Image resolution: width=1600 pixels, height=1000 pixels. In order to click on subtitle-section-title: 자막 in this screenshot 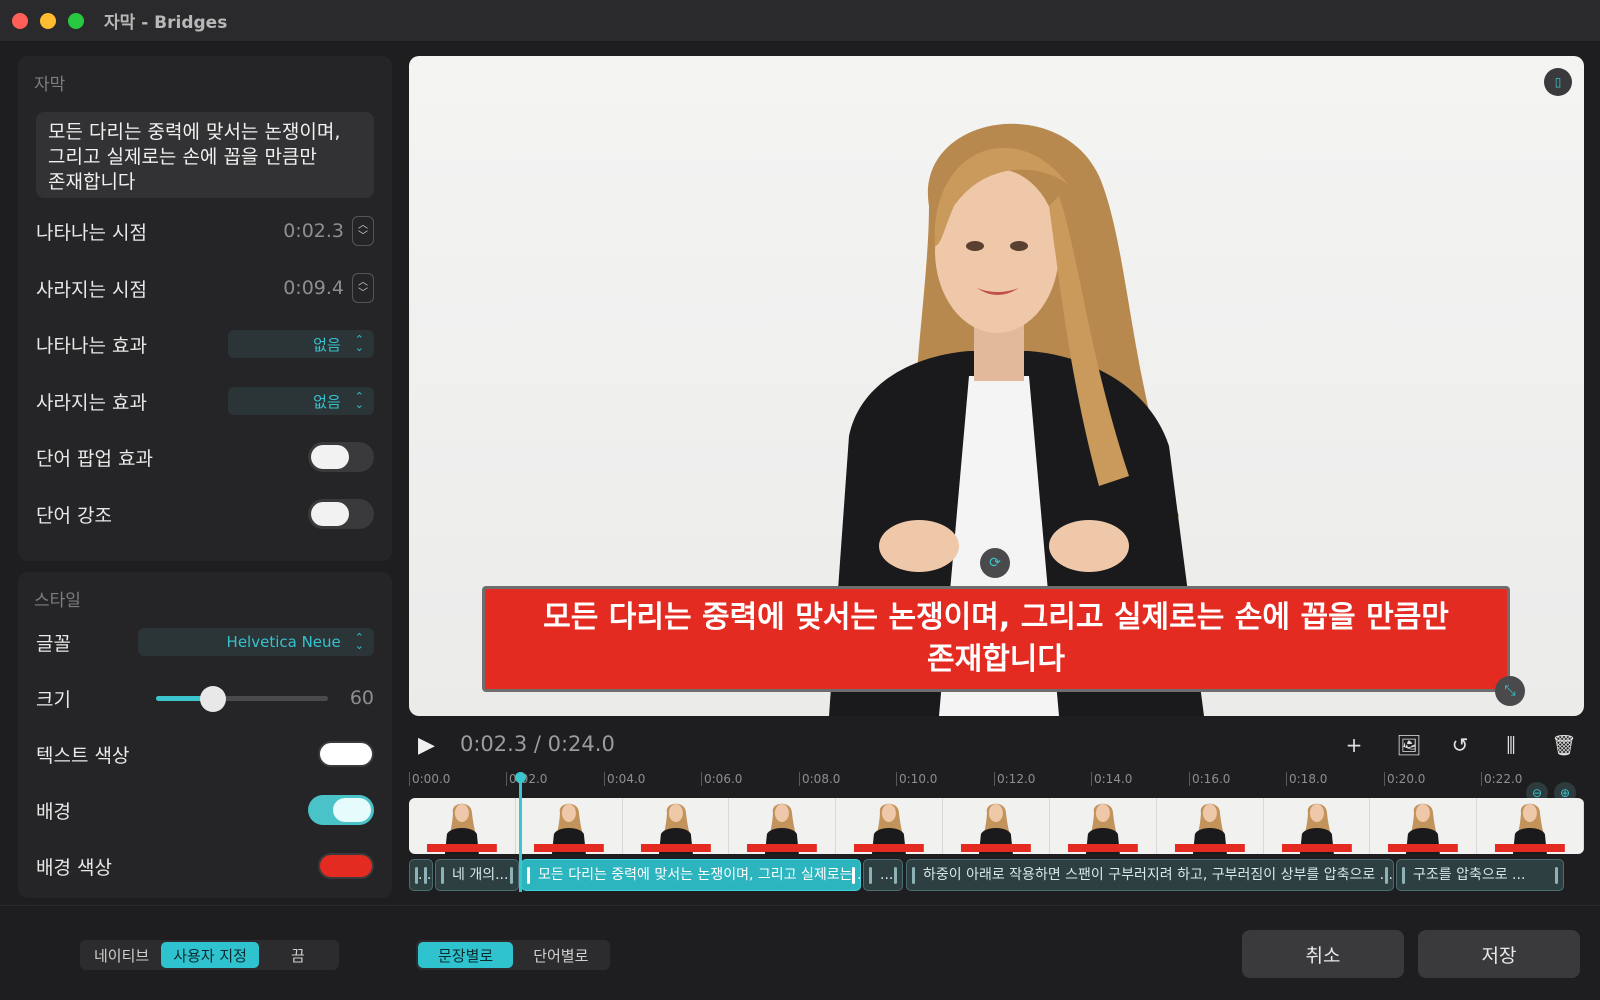, I will do `click(50, 85)`.